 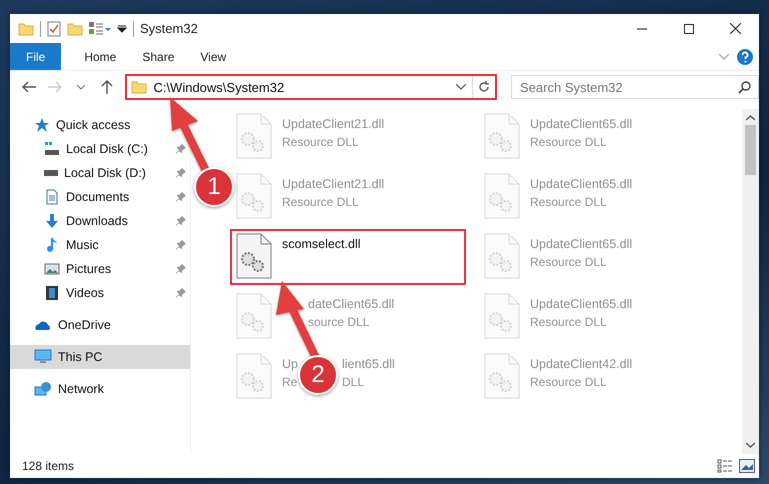 What do you see at coordinates (581, 364) in the screenshot?
I see `file-name: UpdateClient42.dll` at bounding box center [581, 364].